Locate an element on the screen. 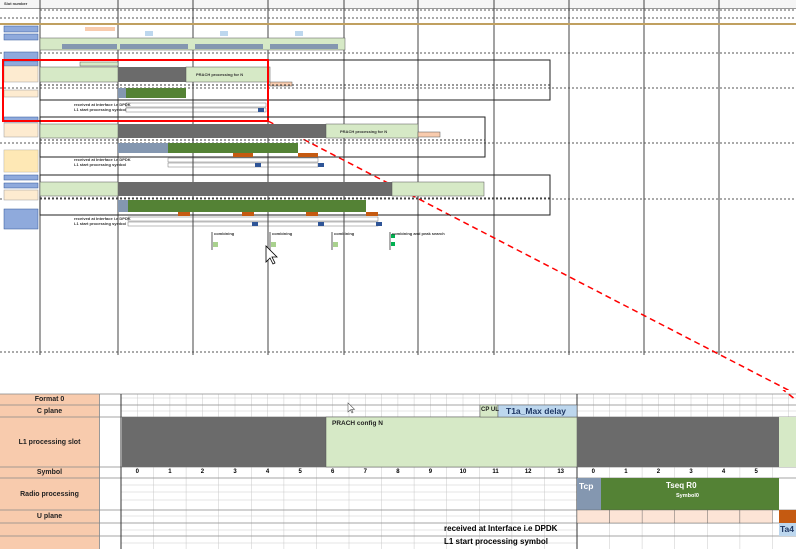  symbol0-label: Symbol0 is located at coordinates (687, 496).